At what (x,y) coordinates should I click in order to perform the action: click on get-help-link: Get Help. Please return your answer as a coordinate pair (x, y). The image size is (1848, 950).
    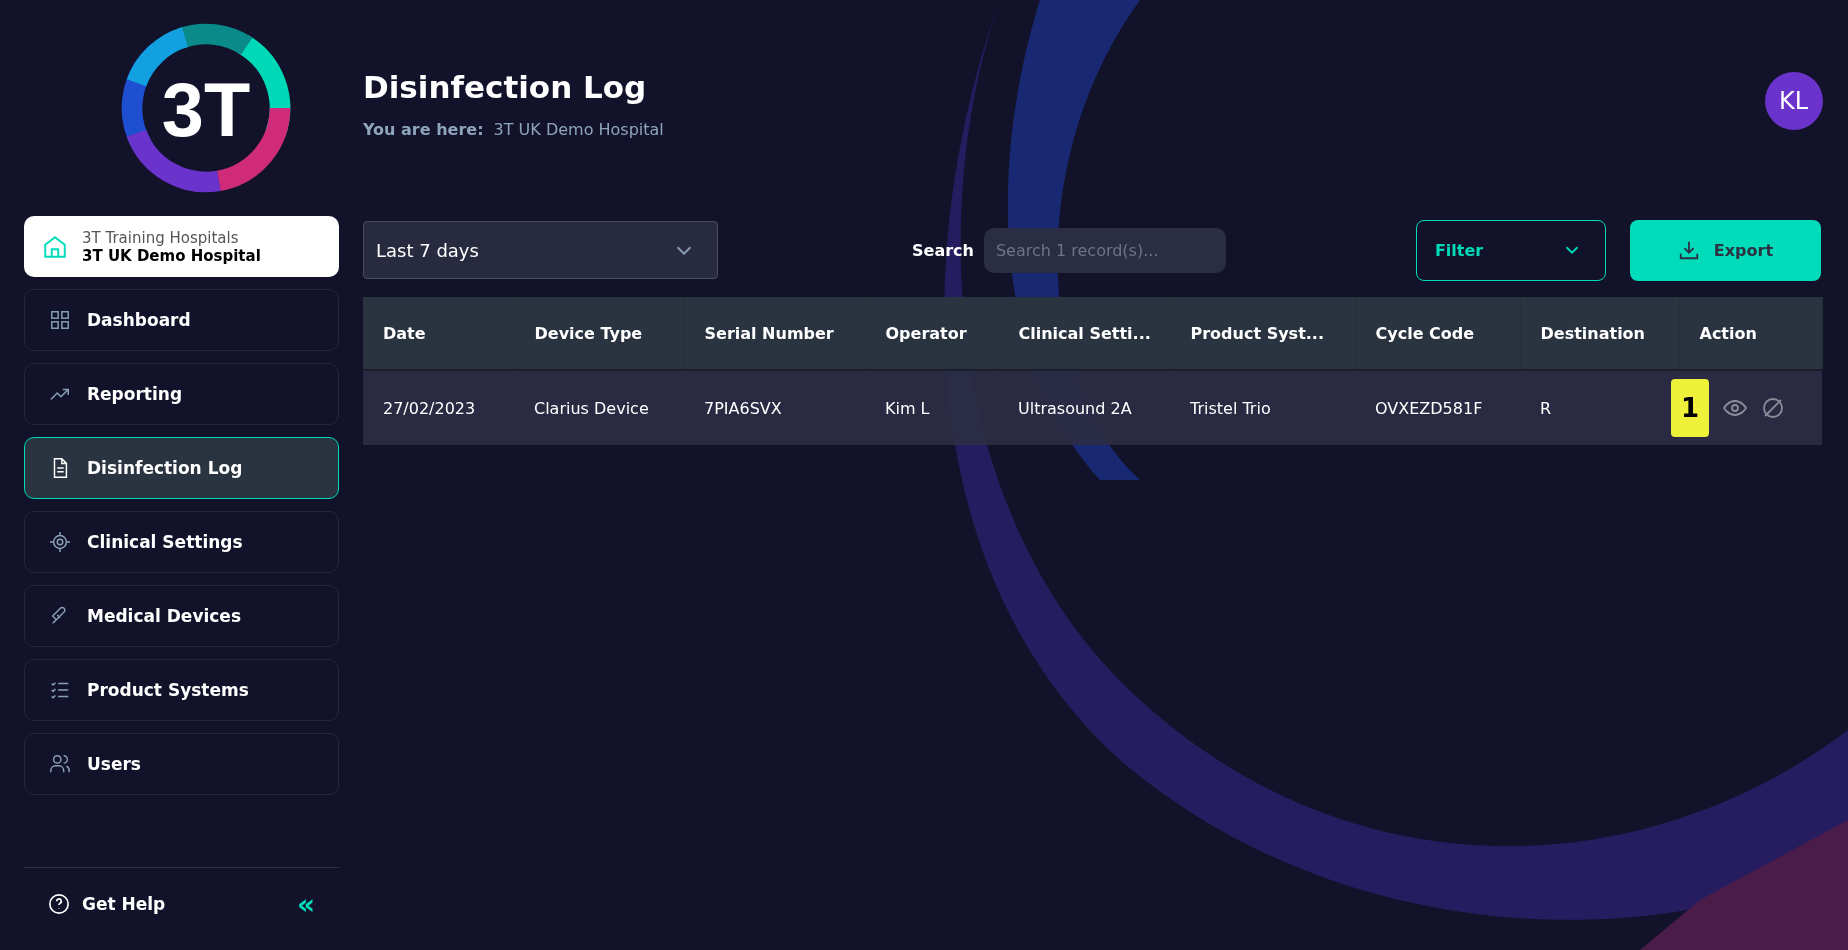
    Looking at the image, I should click on (172, 904).